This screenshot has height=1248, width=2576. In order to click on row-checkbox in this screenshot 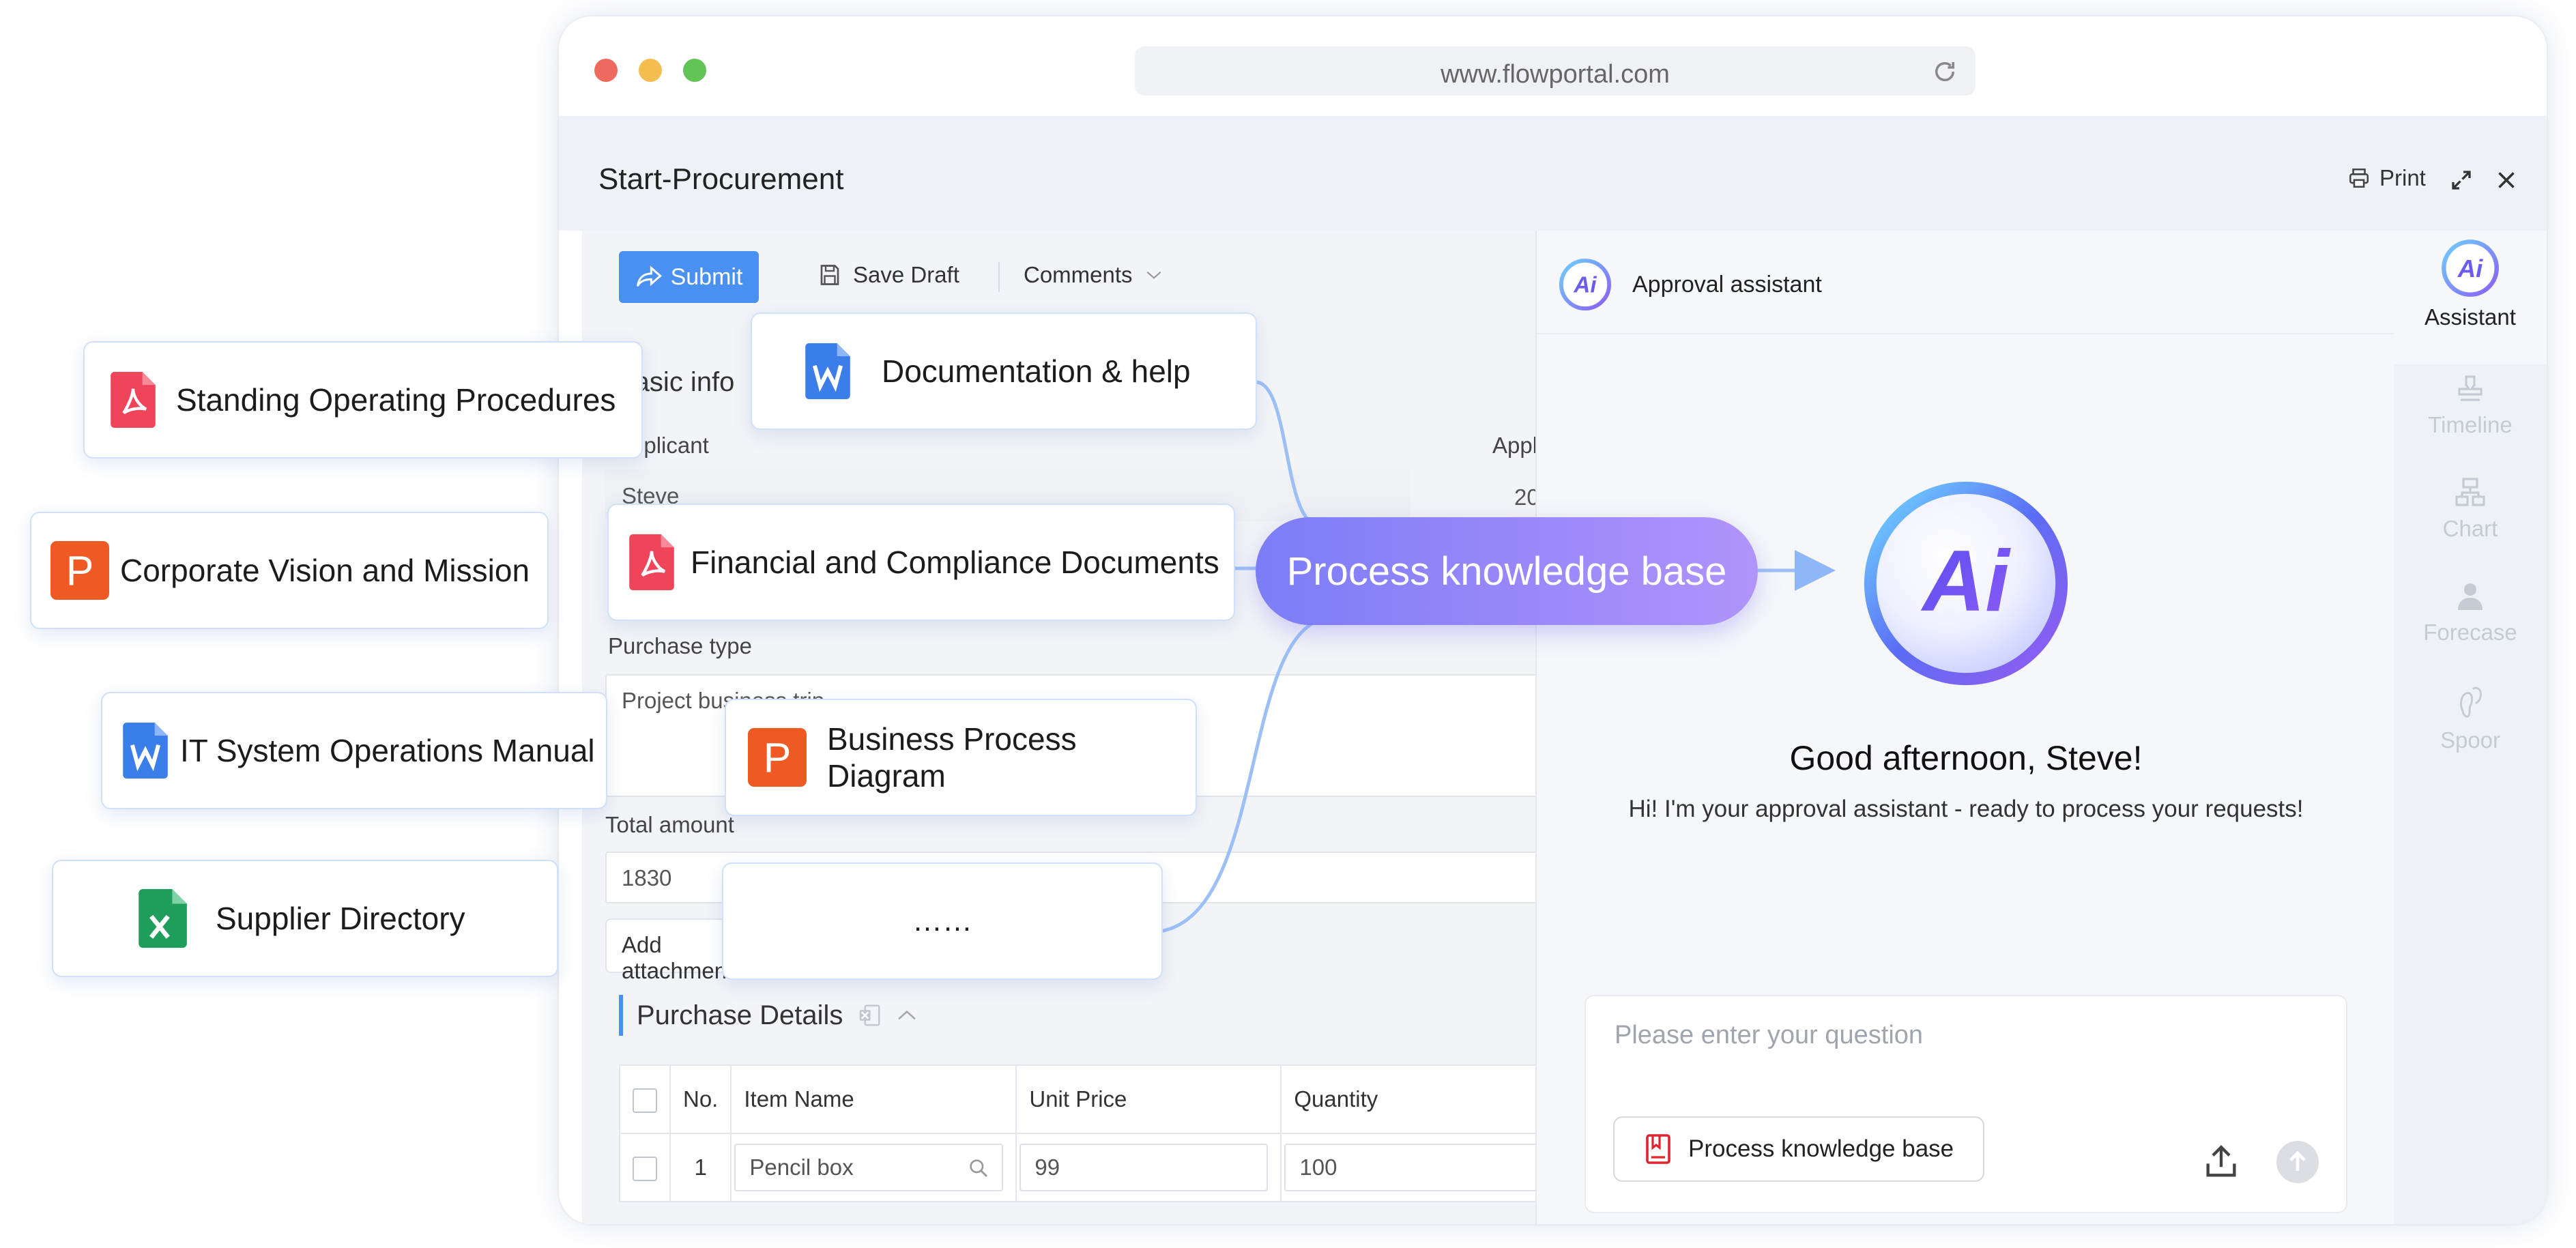, I will do `click(645, 1168)`.